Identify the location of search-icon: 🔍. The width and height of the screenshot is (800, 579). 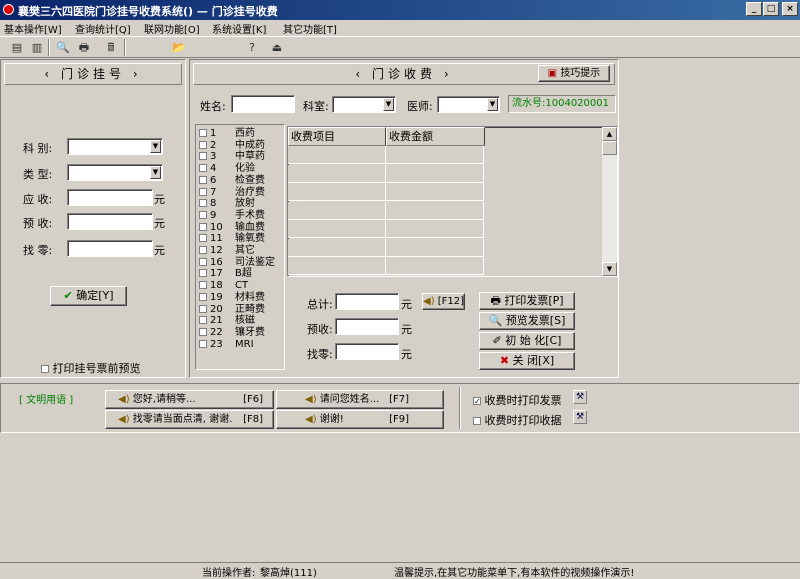
(63, 47).